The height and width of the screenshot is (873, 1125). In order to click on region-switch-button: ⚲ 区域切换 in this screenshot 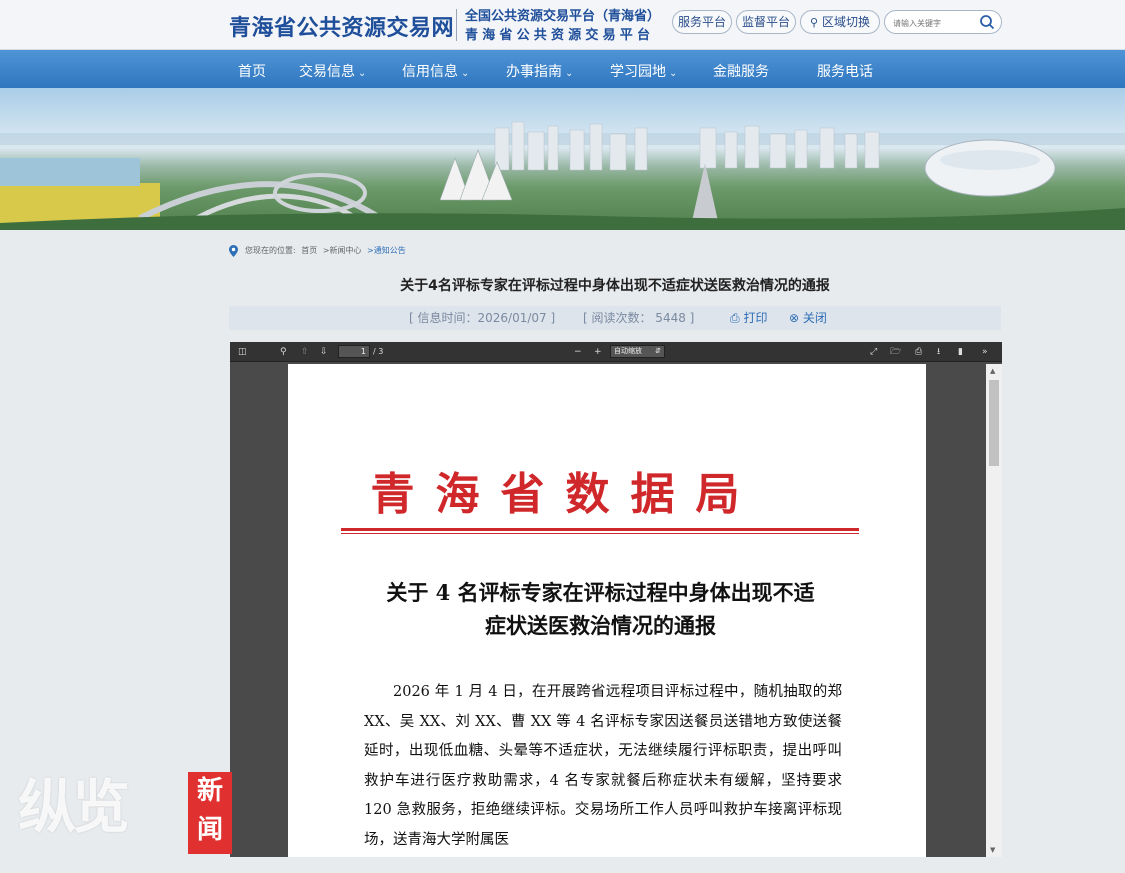, I will do `click(840, 22)`.